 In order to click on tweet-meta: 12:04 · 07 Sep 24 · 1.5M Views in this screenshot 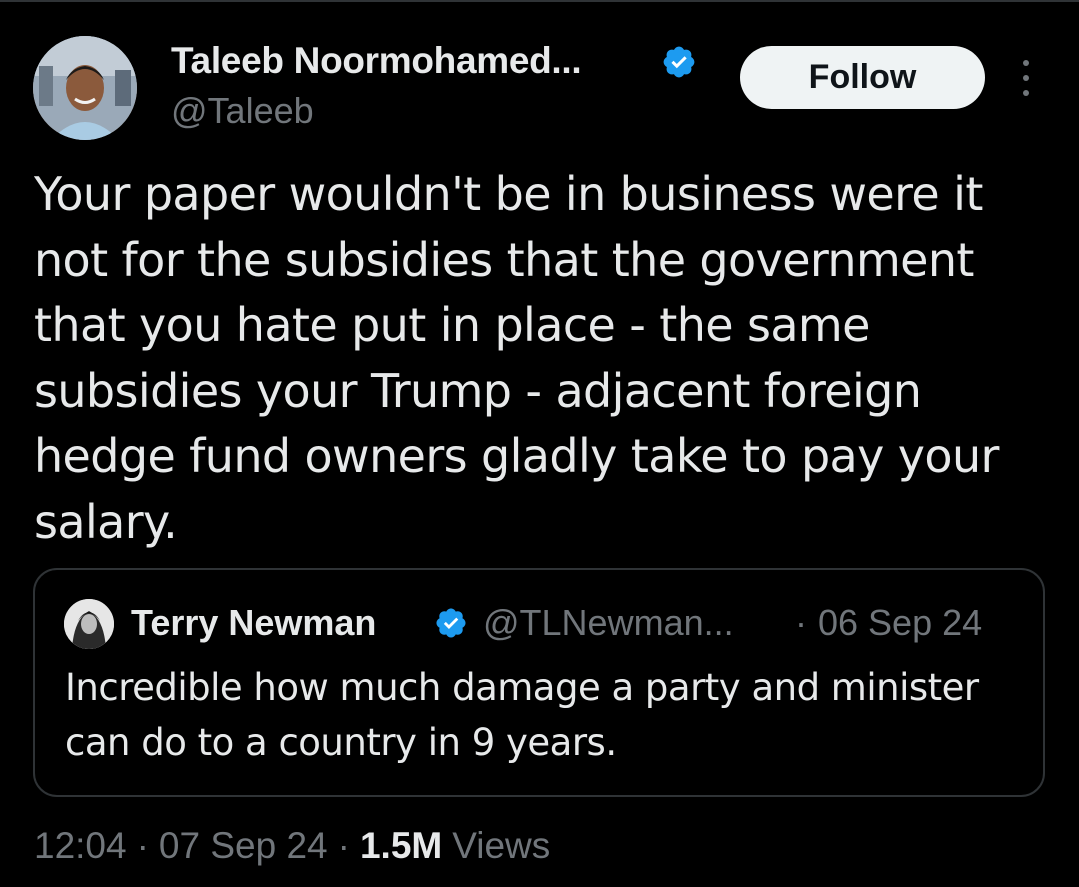, I will do `click(292, 846)`.